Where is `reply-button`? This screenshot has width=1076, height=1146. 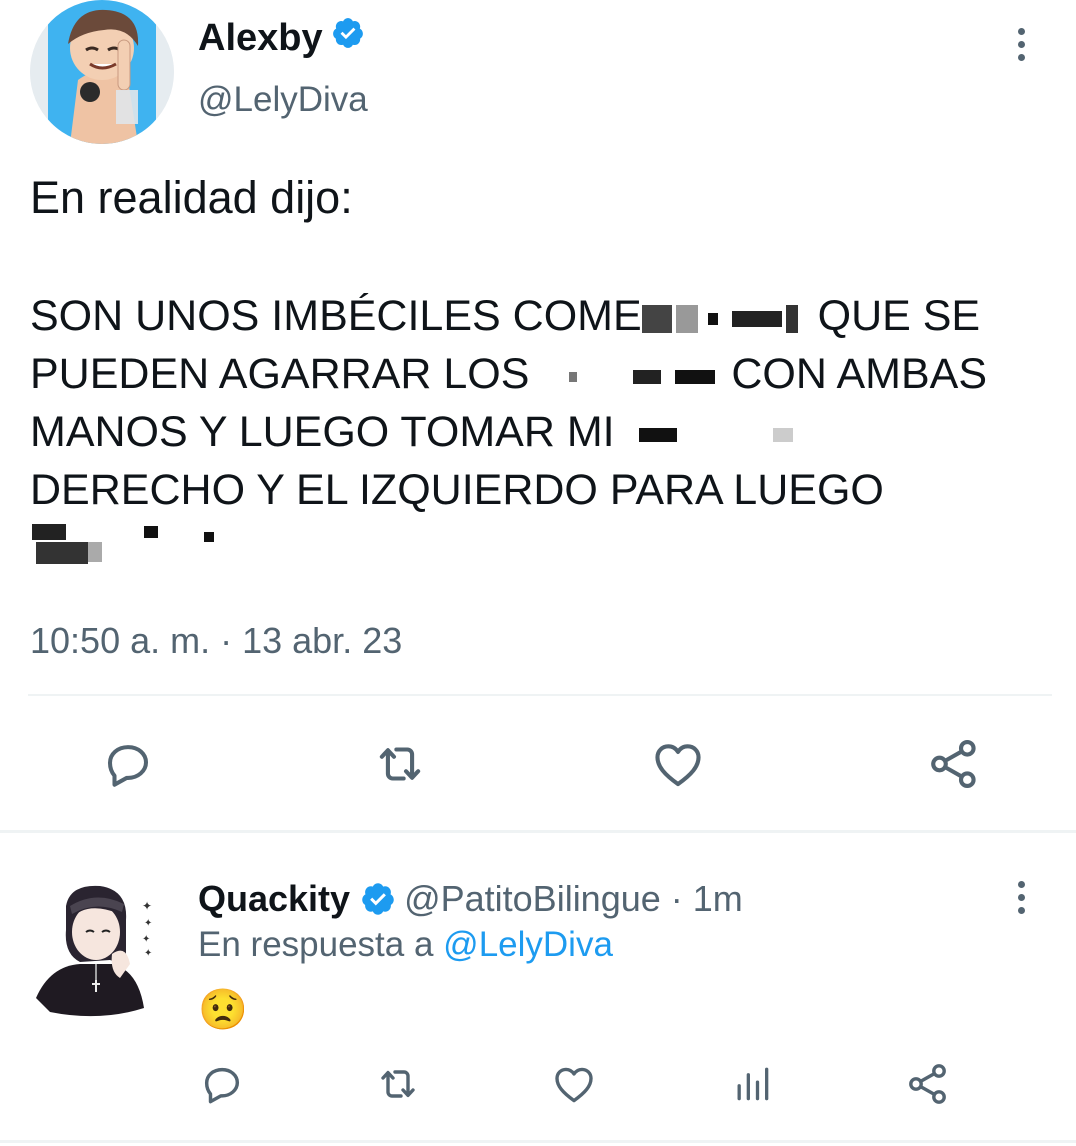
reply-button is located at coordinates (128, 764).